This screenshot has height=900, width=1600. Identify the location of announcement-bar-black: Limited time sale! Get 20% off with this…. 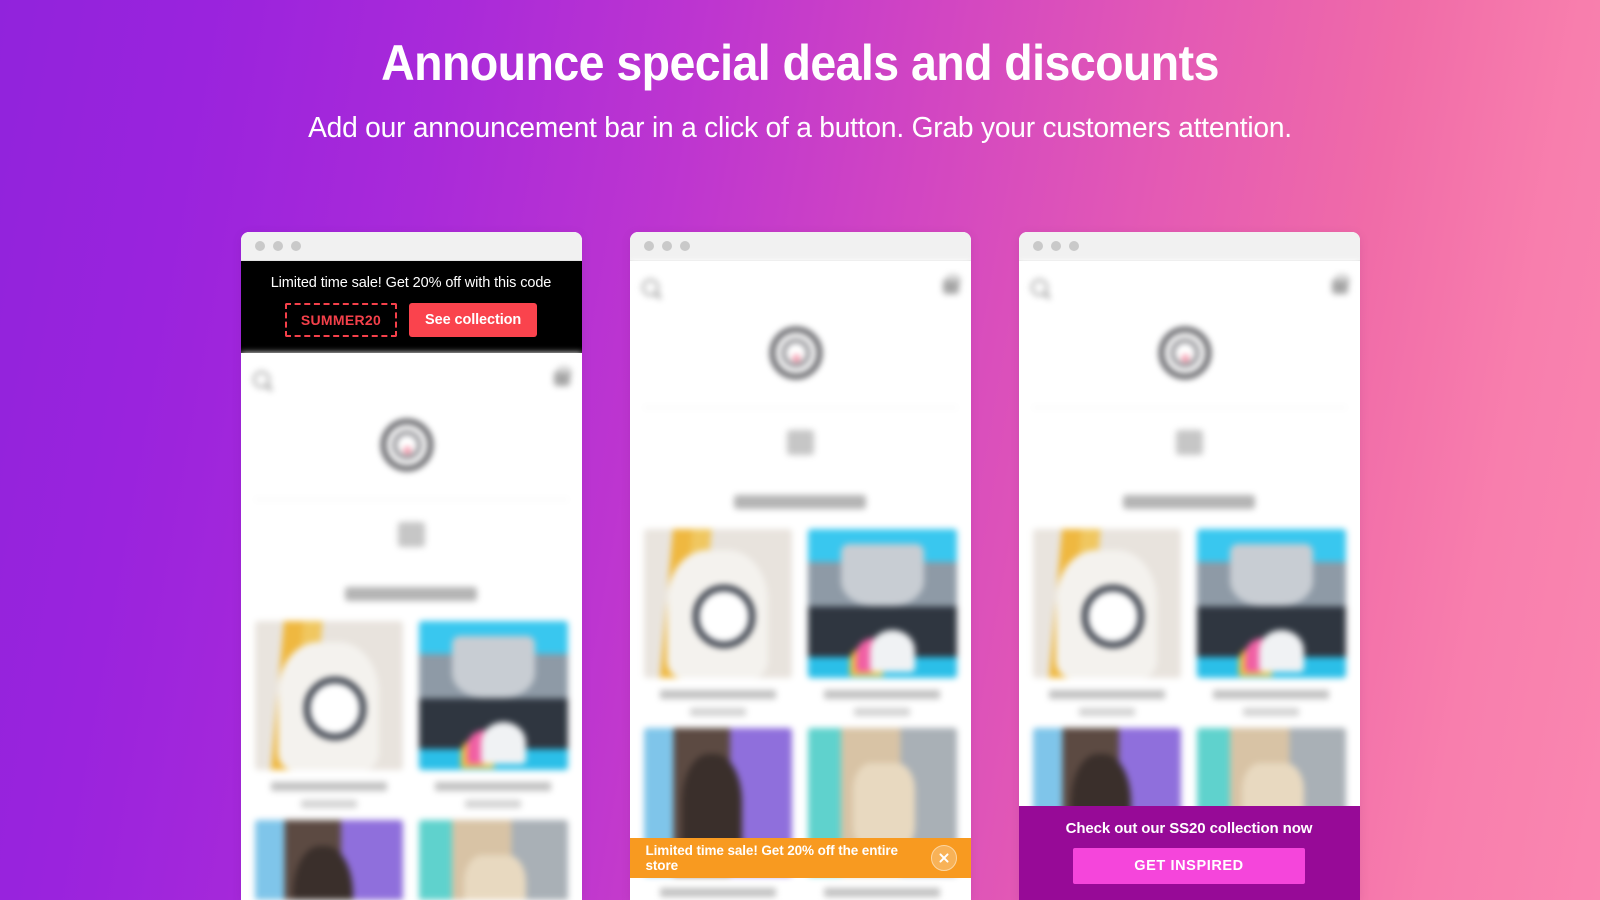
(411, 307).